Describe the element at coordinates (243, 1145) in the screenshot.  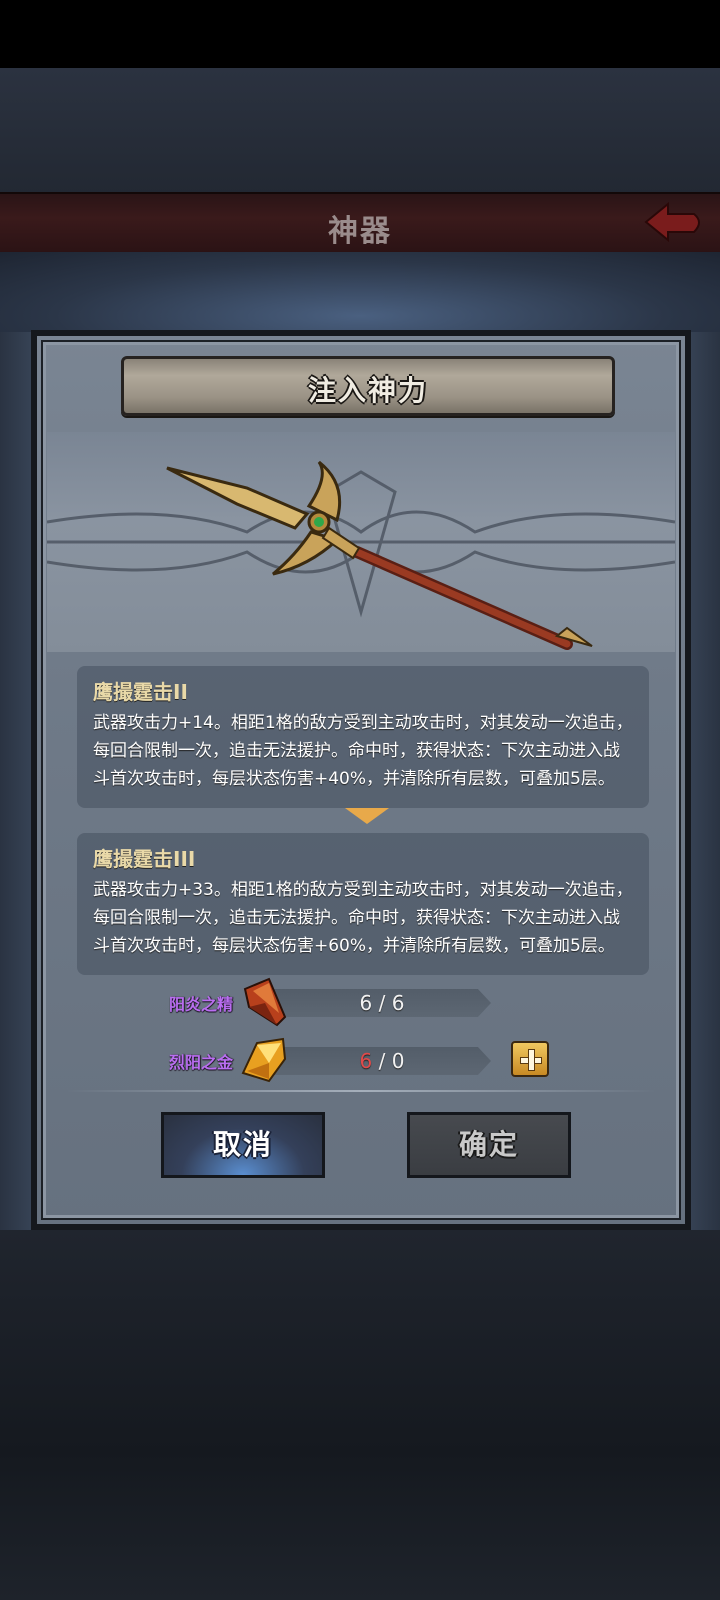
I see `cancel-button: 取消` at that location.